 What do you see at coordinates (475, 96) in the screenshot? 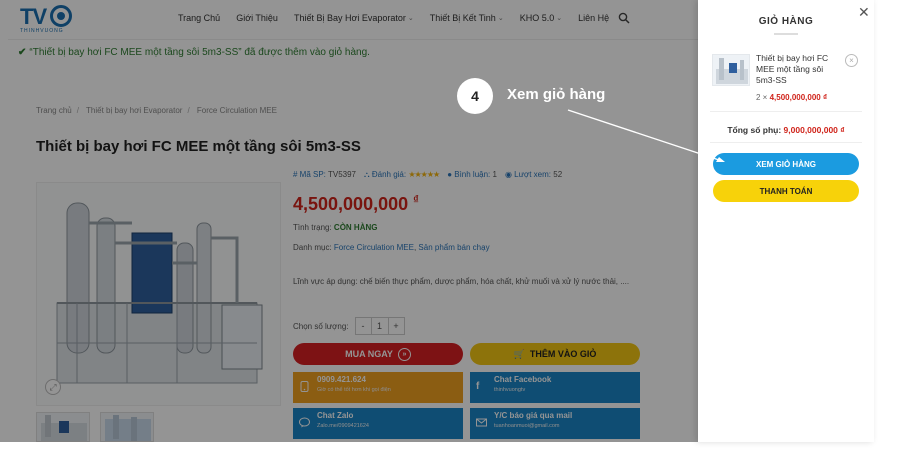
I see `step-number-badge: 4` at bounding box center [475, 96].